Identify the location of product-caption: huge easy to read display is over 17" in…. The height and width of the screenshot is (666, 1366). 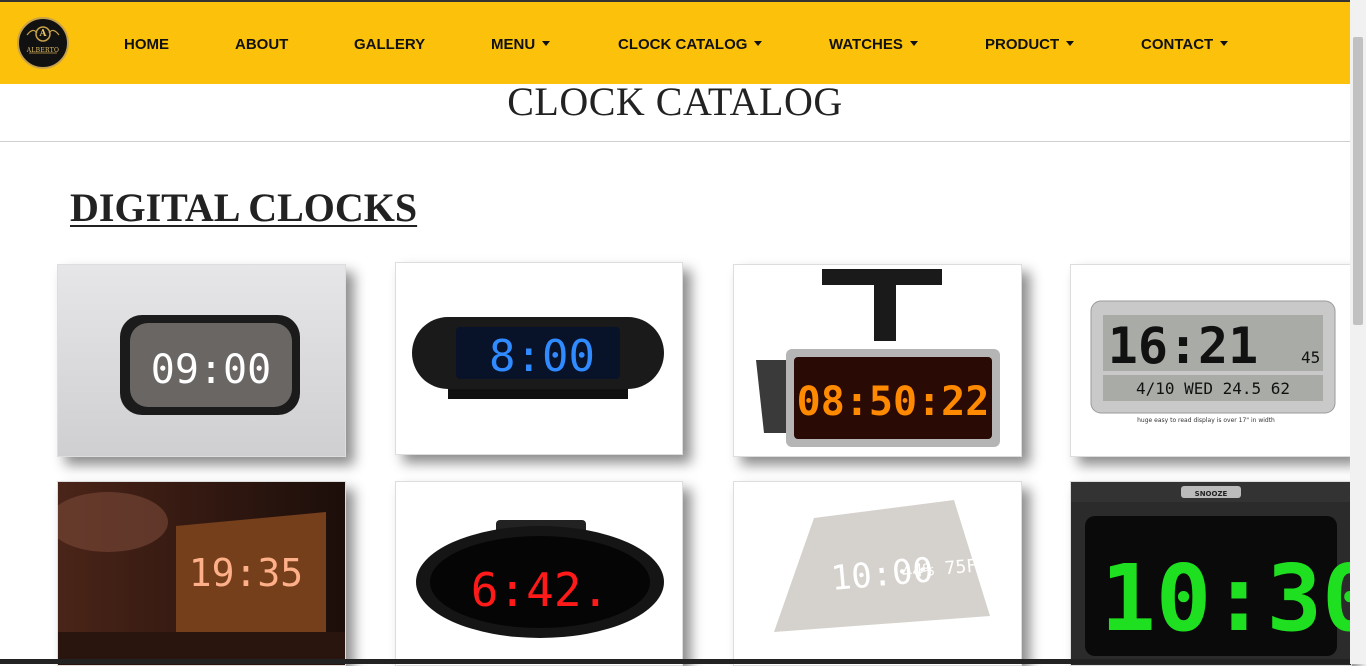
(1206, 420).